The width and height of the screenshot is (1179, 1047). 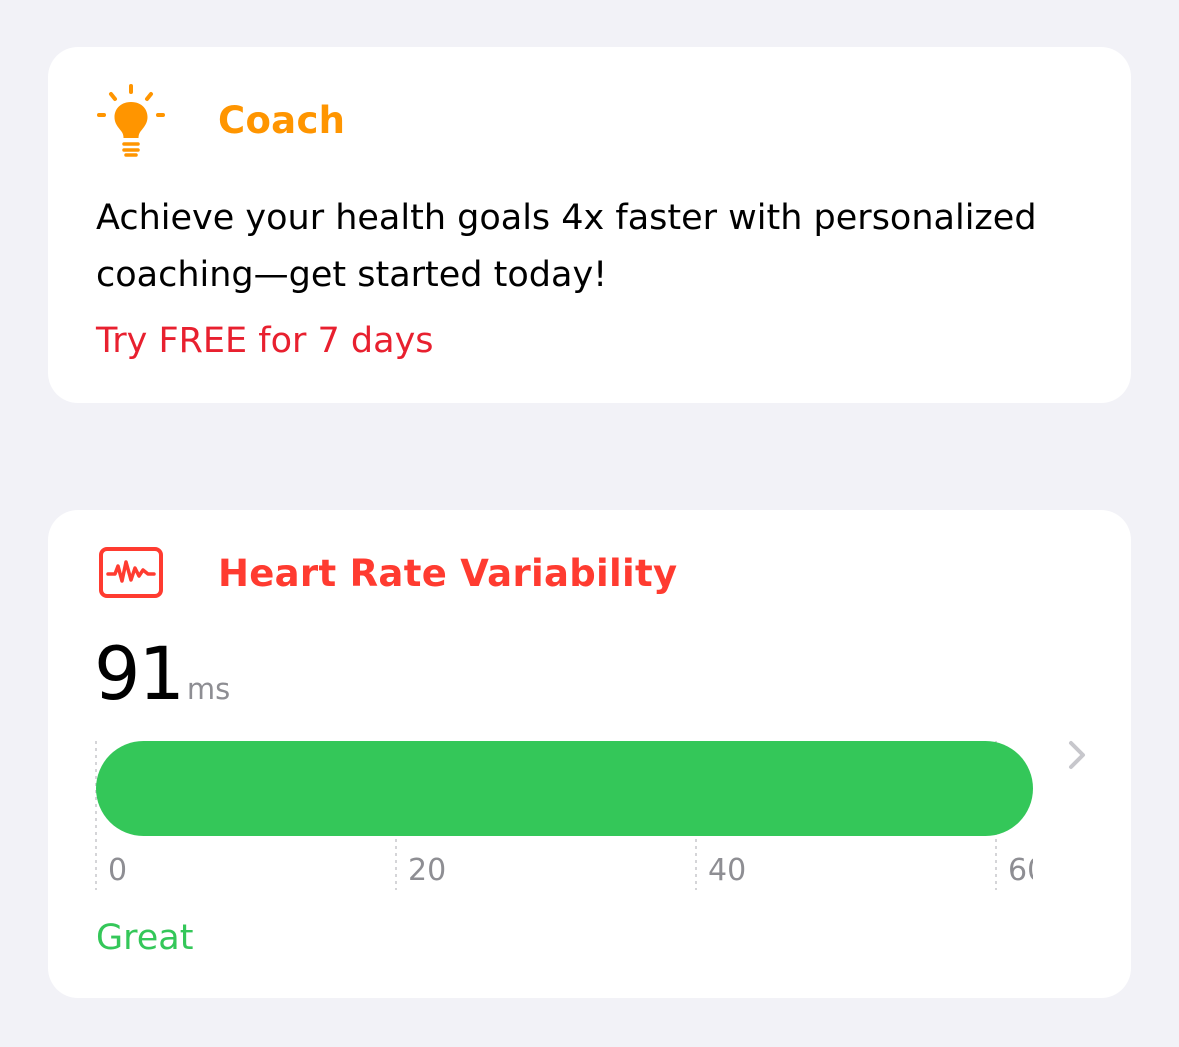 I want to click on coach-title: Coach, so click(x=282, y=120).